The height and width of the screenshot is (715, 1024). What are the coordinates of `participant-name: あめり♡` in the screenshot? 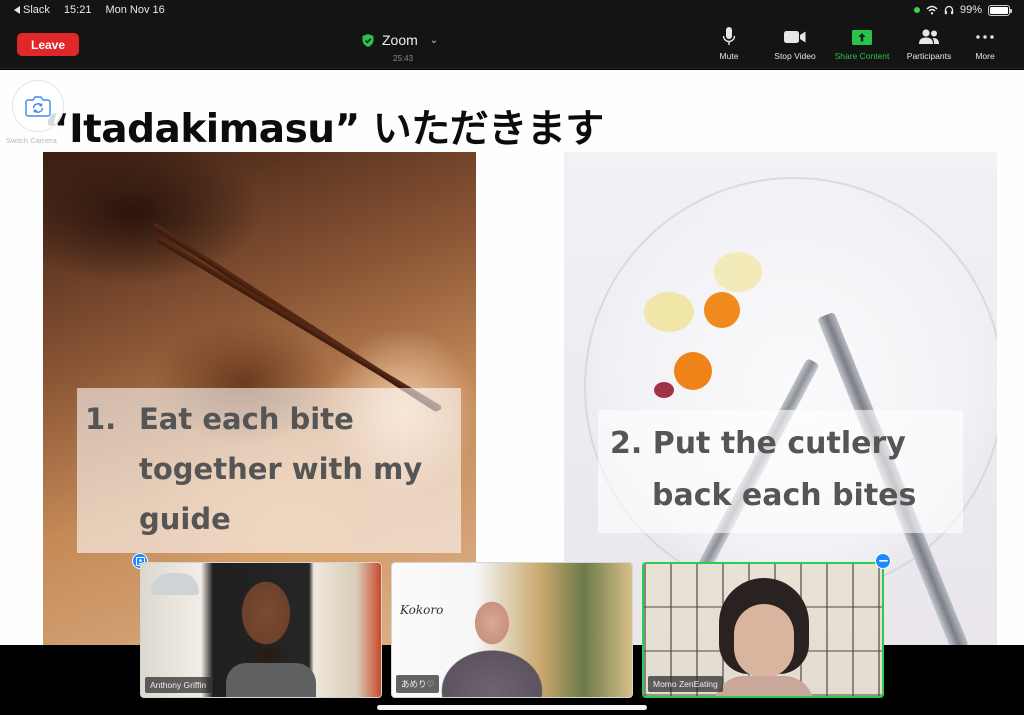 It's located at (418, 684).